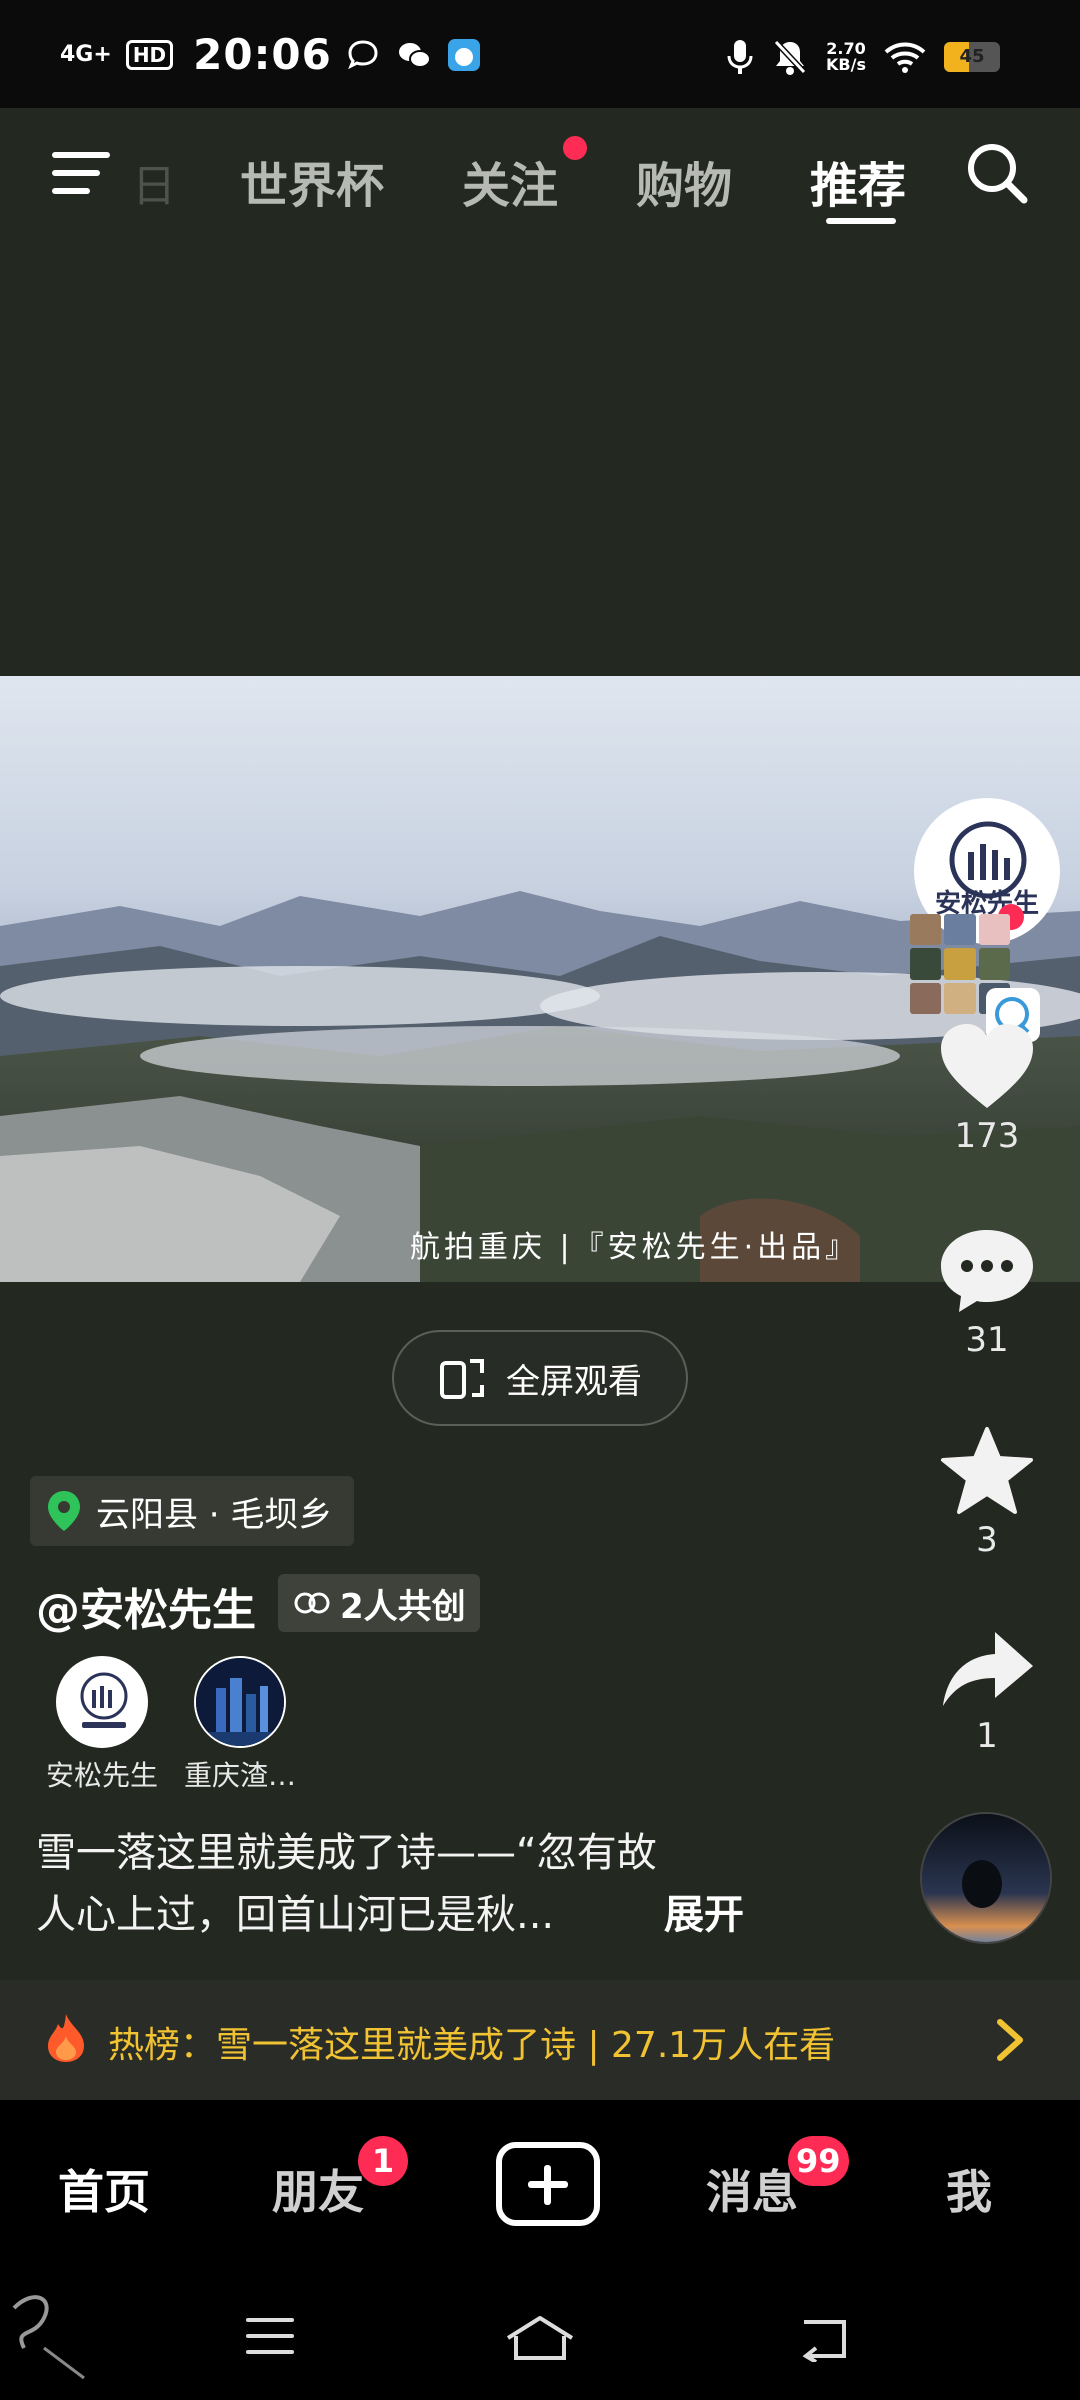  What do you see at coordinates (101, 1775) in the screenshot?
I see `creator-name: 安松先生` at bounding box center [101, 1775].